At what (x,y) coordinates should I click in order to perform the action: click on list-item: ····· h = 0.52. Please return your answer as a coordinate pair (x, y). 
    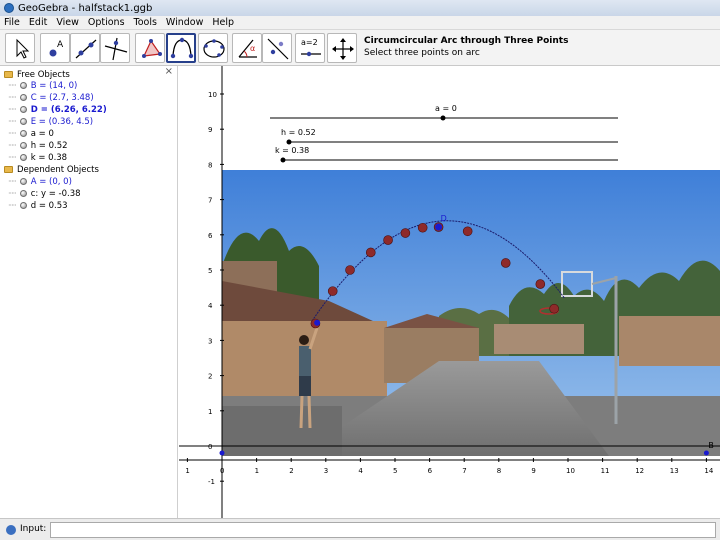
    Looking at the image, I should click on (38, 145).